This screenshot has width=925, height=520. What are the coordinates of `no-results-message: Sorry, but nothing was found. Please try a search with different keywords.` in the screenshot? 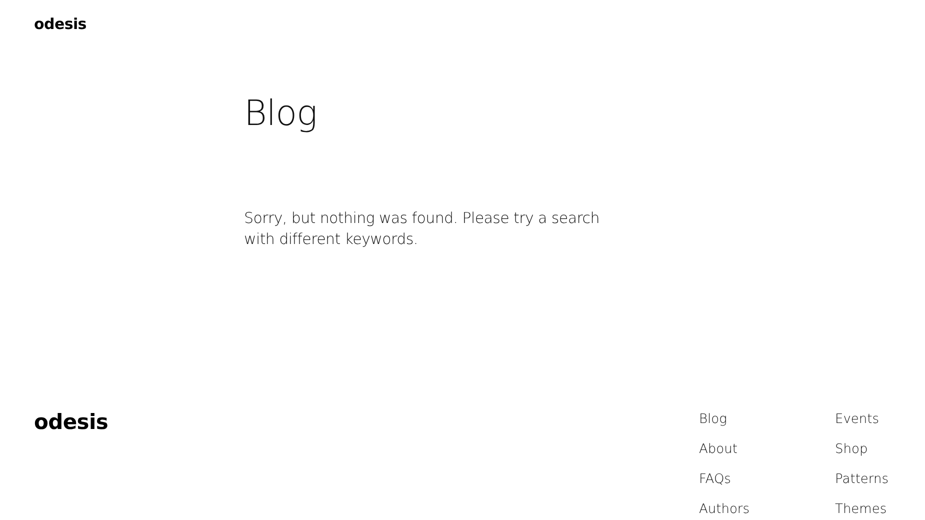 It's located at (422, 229).